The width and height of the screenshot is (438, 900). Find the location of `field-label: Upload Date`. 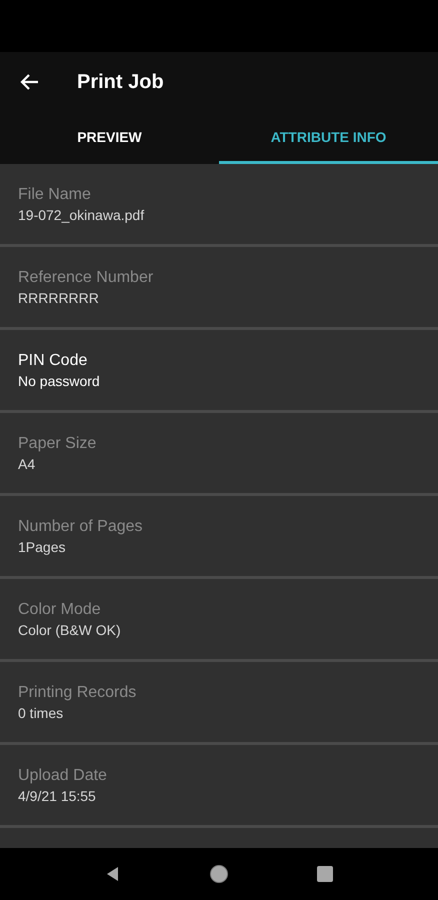

field-label: Upload Date is located at coordinates (63, 775).